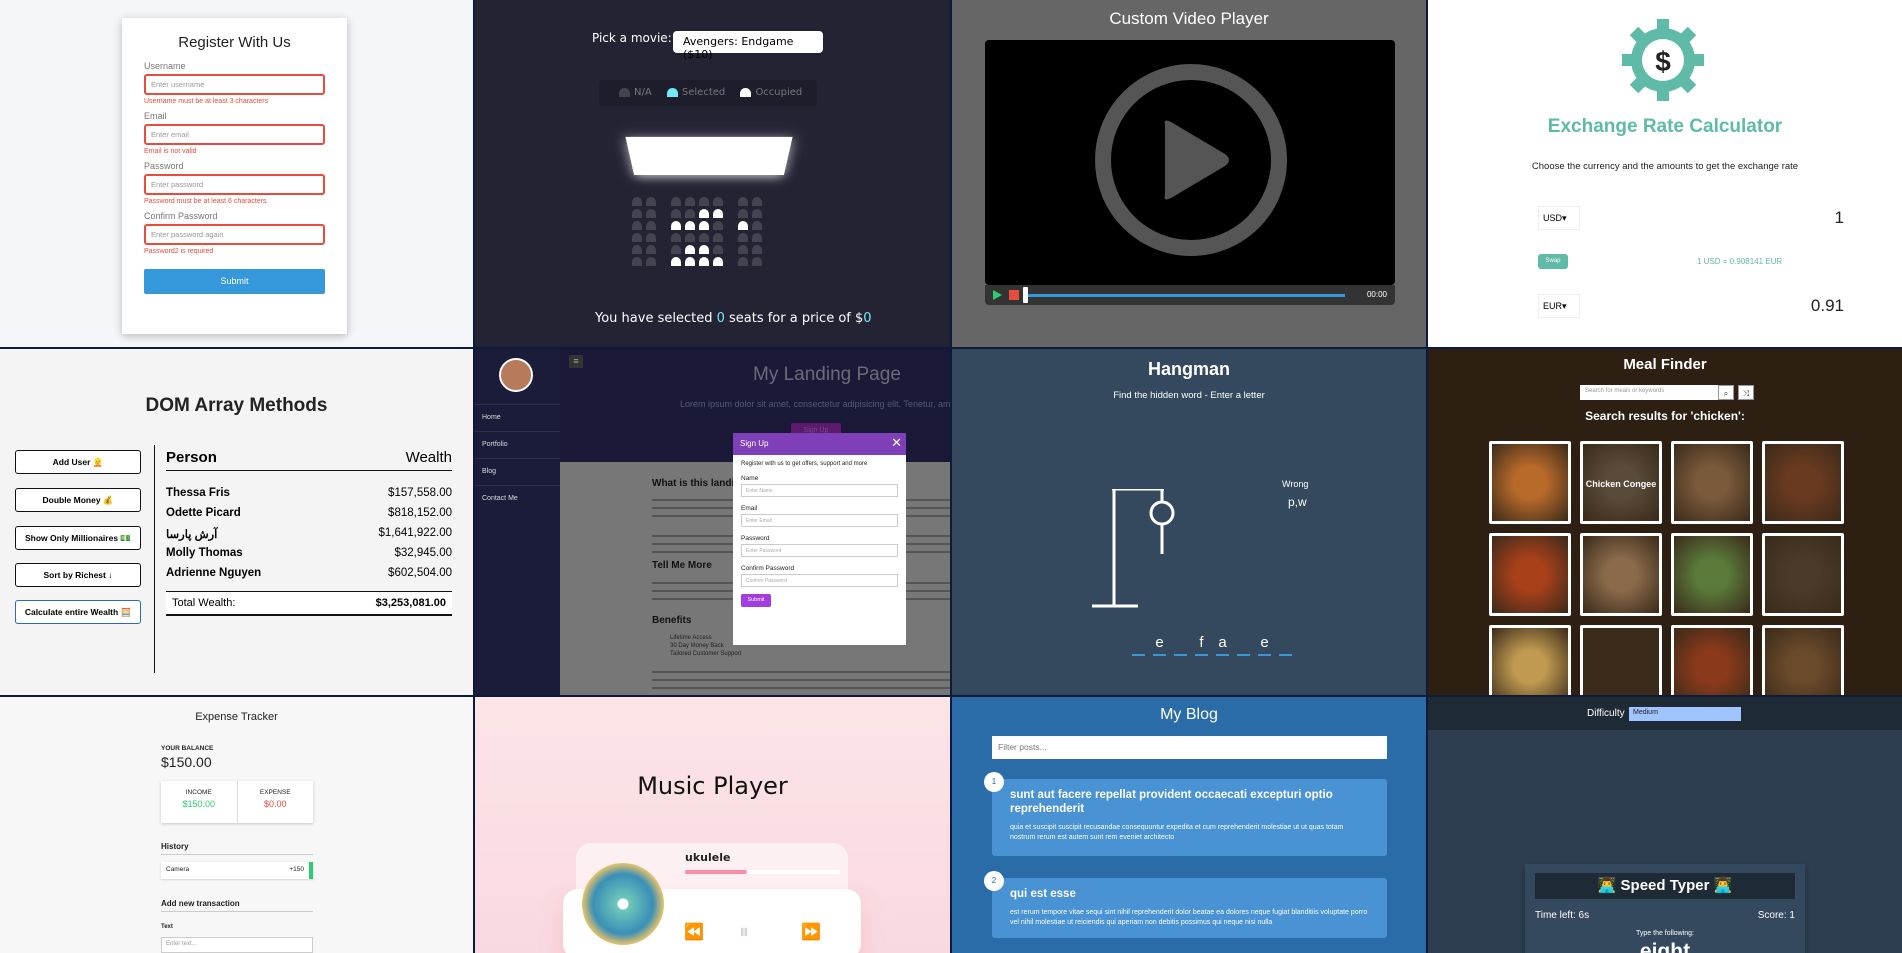 This screenshot has width=1902, height=953. Describe the element at coordinates (234, 134) in the screenshot. I see `email-input: Enter email` at that location.